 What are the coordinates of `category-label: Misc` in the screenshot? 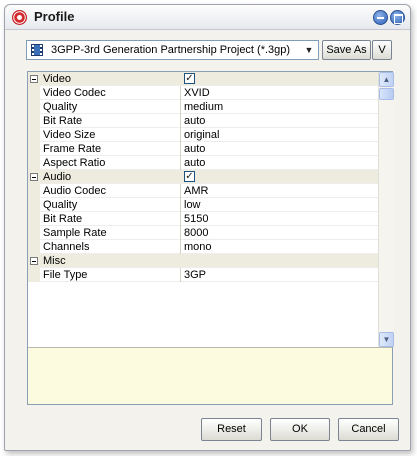 It's located at (54, 261).